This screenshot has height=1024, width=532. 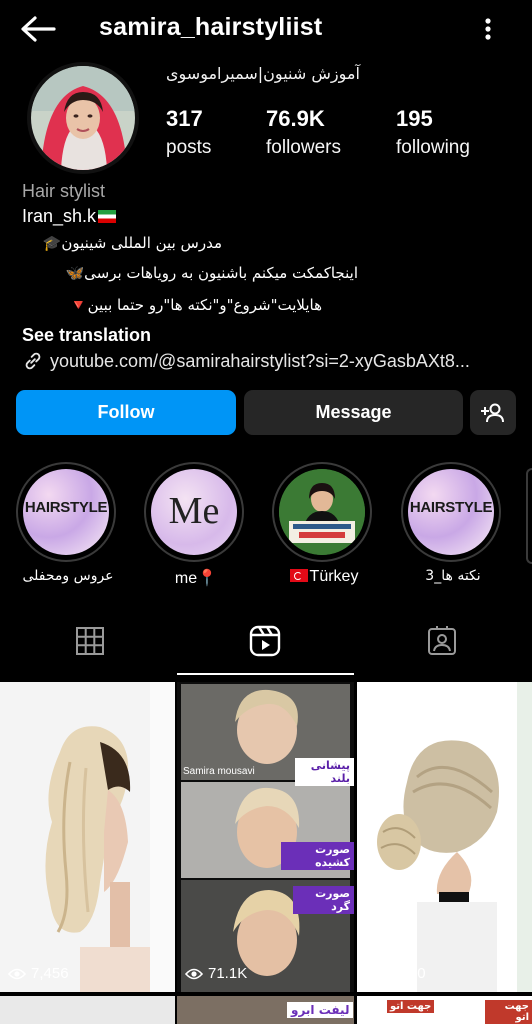 I want to click on category-label: Hair stylist, so click(x=64, y=191).